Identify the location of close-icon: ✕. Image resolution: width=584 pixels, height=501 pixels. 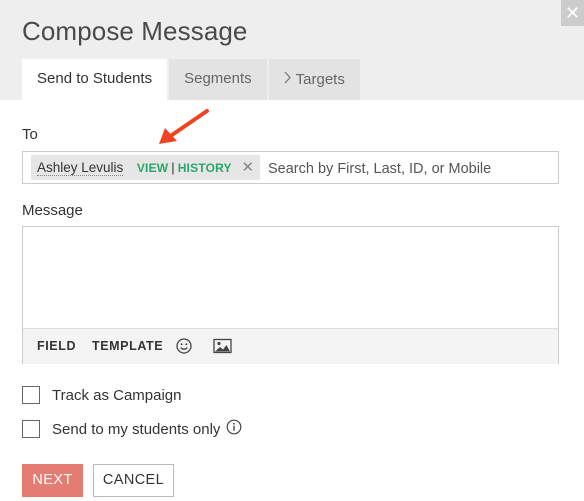
(572, 13).